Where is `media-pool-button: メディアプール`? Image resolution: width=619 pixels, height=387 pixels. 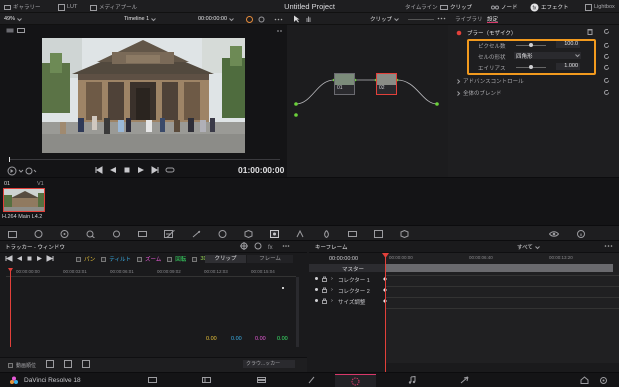
media-pool-button: メディアプール is located at coordinates (113, 7).